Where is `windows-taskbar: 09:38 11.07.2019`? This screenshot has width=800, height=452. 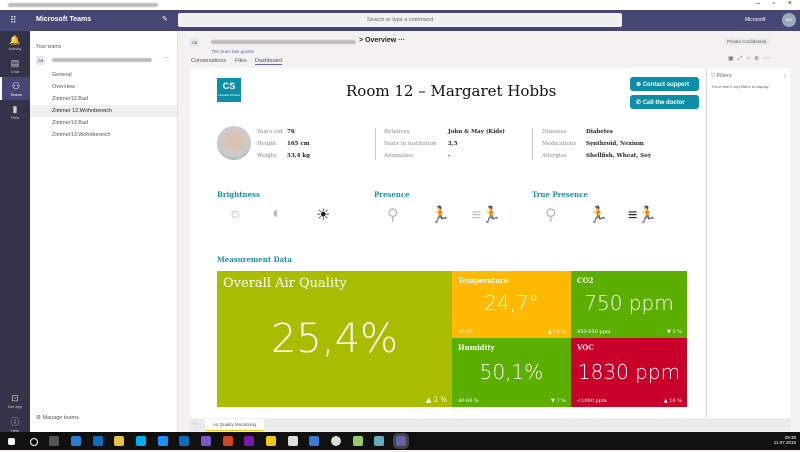 windows-taskbar: 09:38 11.07.2019 is located at coordinates (400, 441).